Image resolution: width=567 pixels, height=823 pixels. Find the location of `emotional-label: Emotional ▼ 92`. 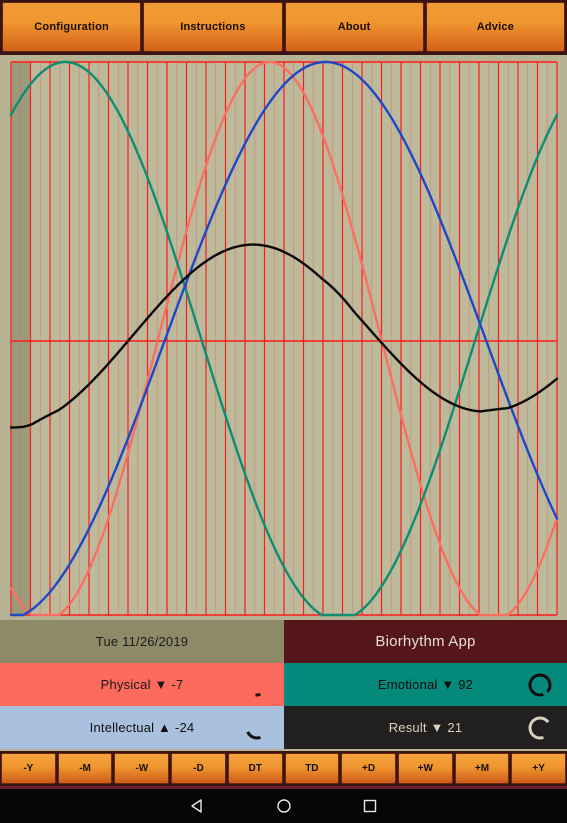

emotional-label: Emotional ▼ 92 is located at coordinates (425, 684).